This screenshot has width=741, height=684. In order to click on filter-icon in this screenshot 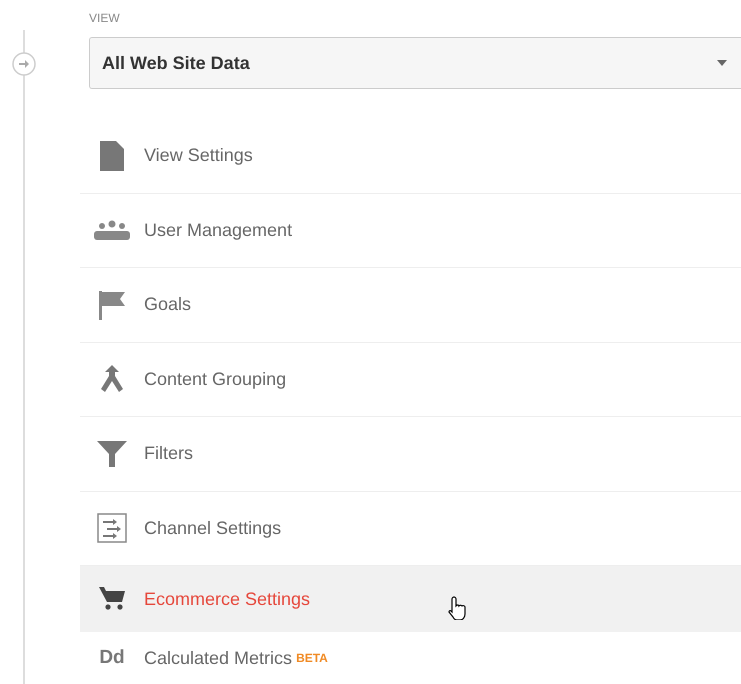, I will do `click(112, 454)`.